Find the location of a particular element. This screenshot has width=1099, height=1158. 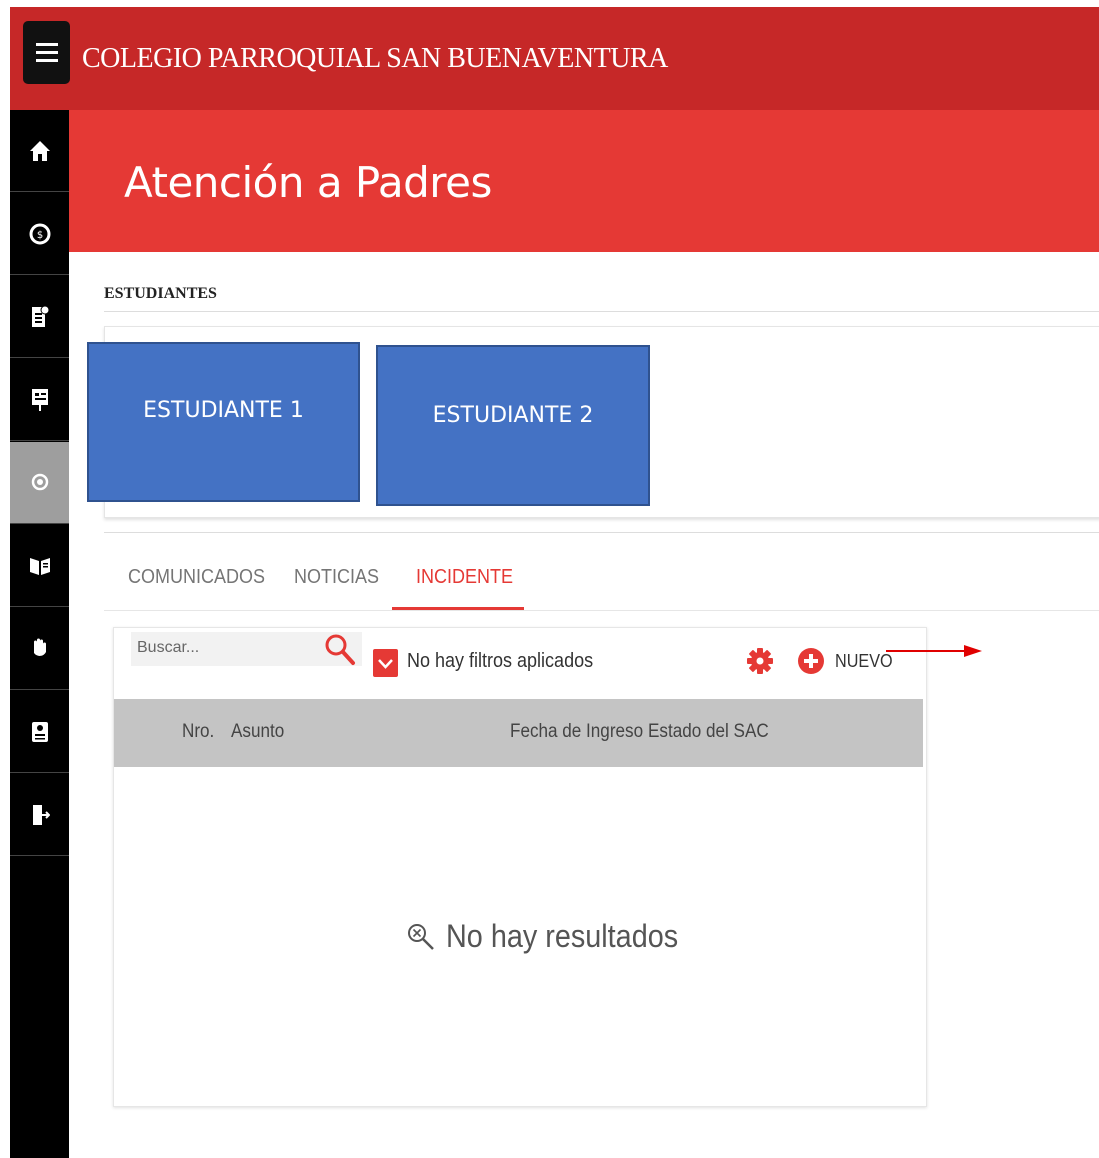

page-title: Atención a Padres is located at coordinates (308, 182).